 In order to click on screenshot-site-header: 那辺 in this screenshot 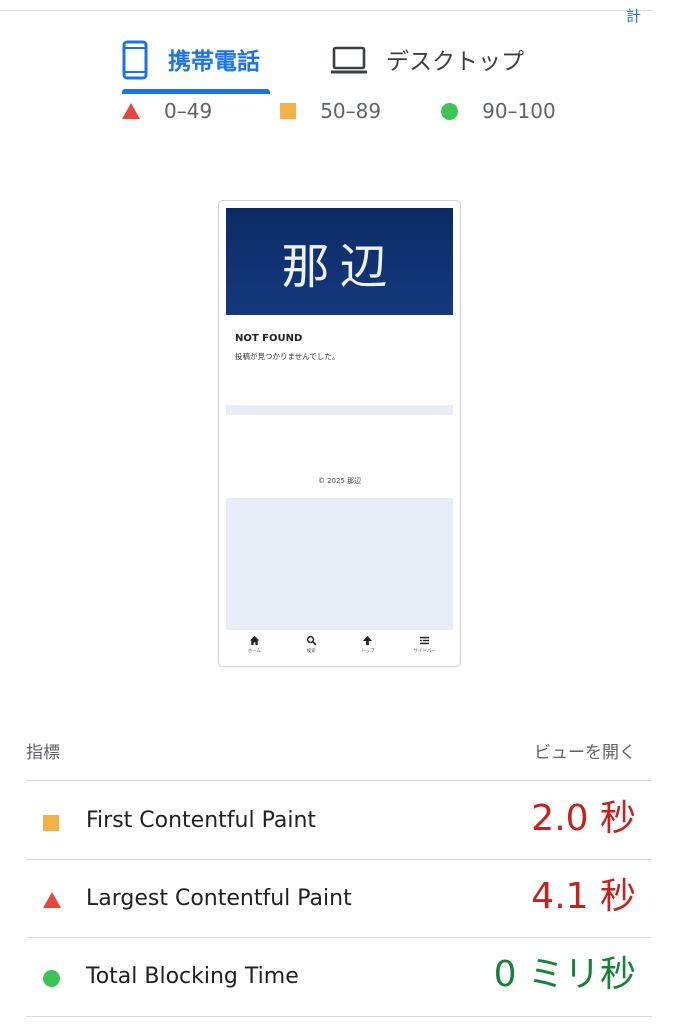, I will do `click(339, 261)`.